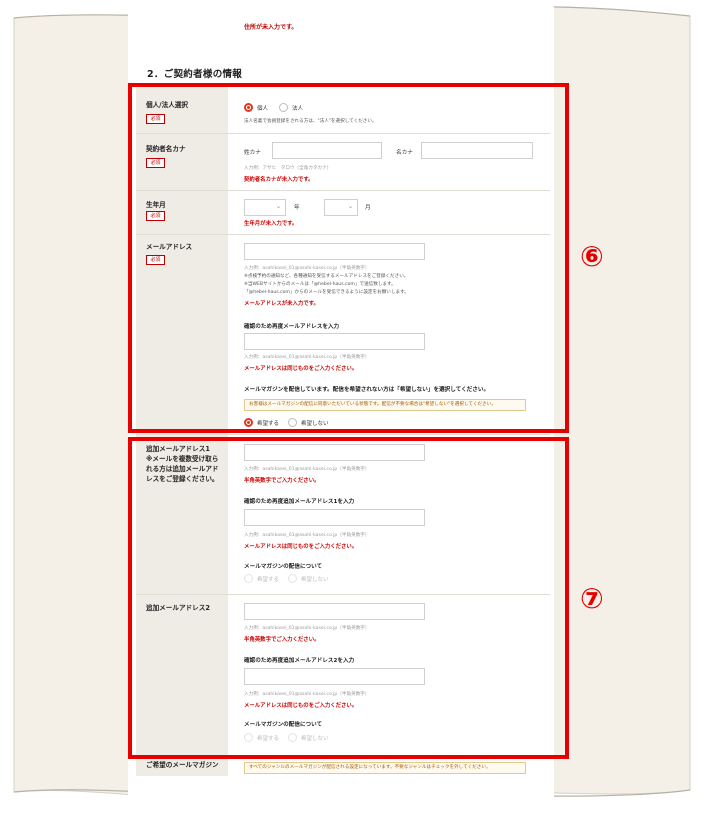 Image resolution: width=701 pixels, height=816 pixels. What do you see at coordinates (271, 27) in the screenshot?
I see `address-error: 住所が未入力です。` at bounding box center [271, 27].